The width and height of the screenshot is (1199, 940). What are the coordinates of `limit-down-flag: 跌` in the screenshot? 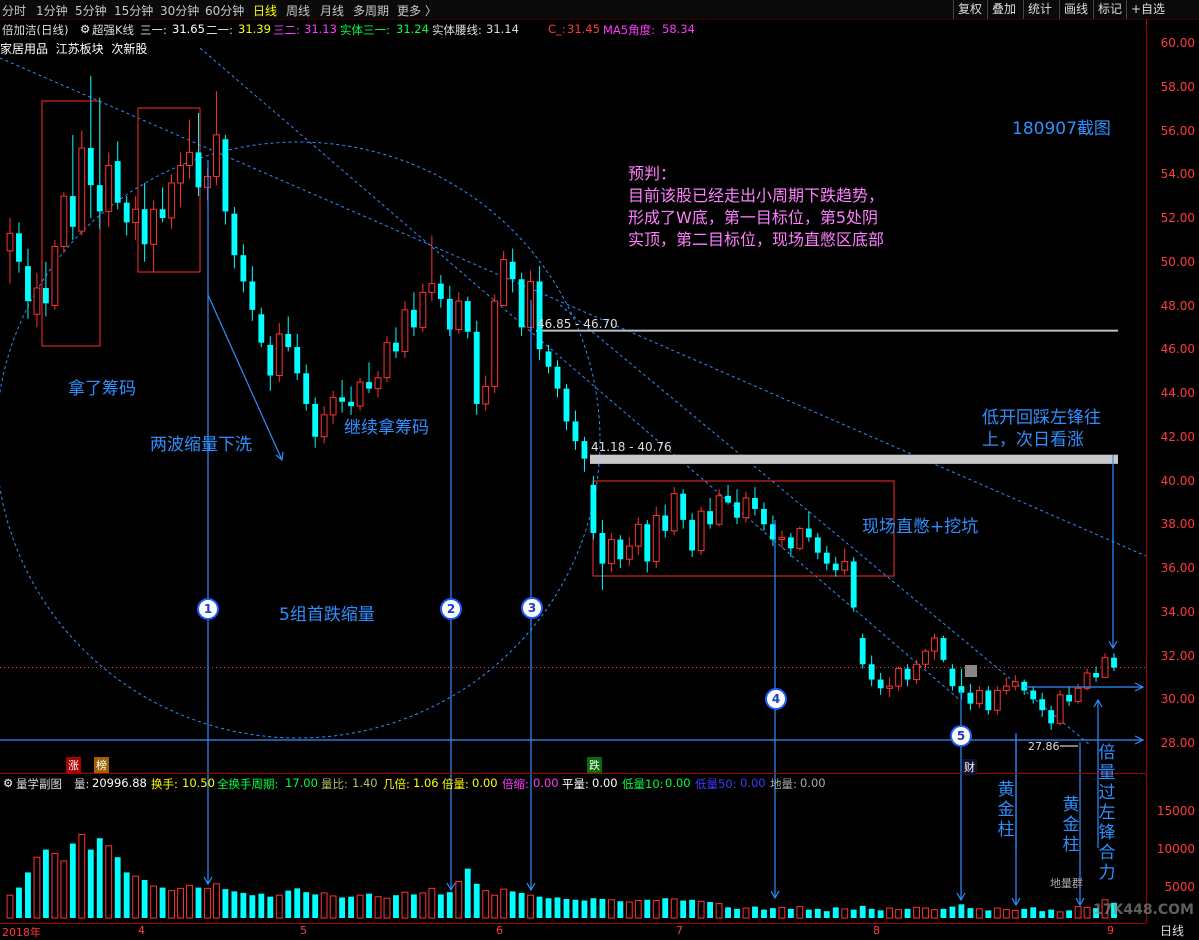 It's located at (594, 765).